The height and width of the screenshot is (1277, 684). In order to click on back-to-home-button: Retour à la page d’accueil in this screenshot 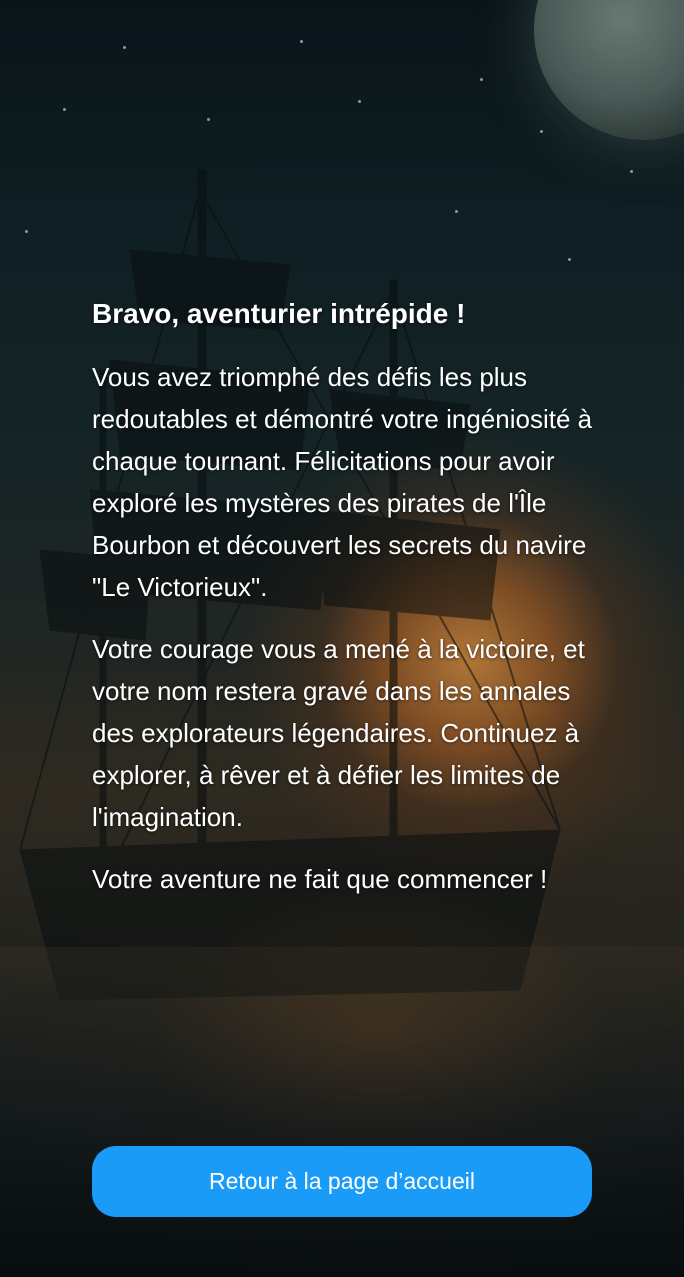, I will do `click(342, 1181)`.